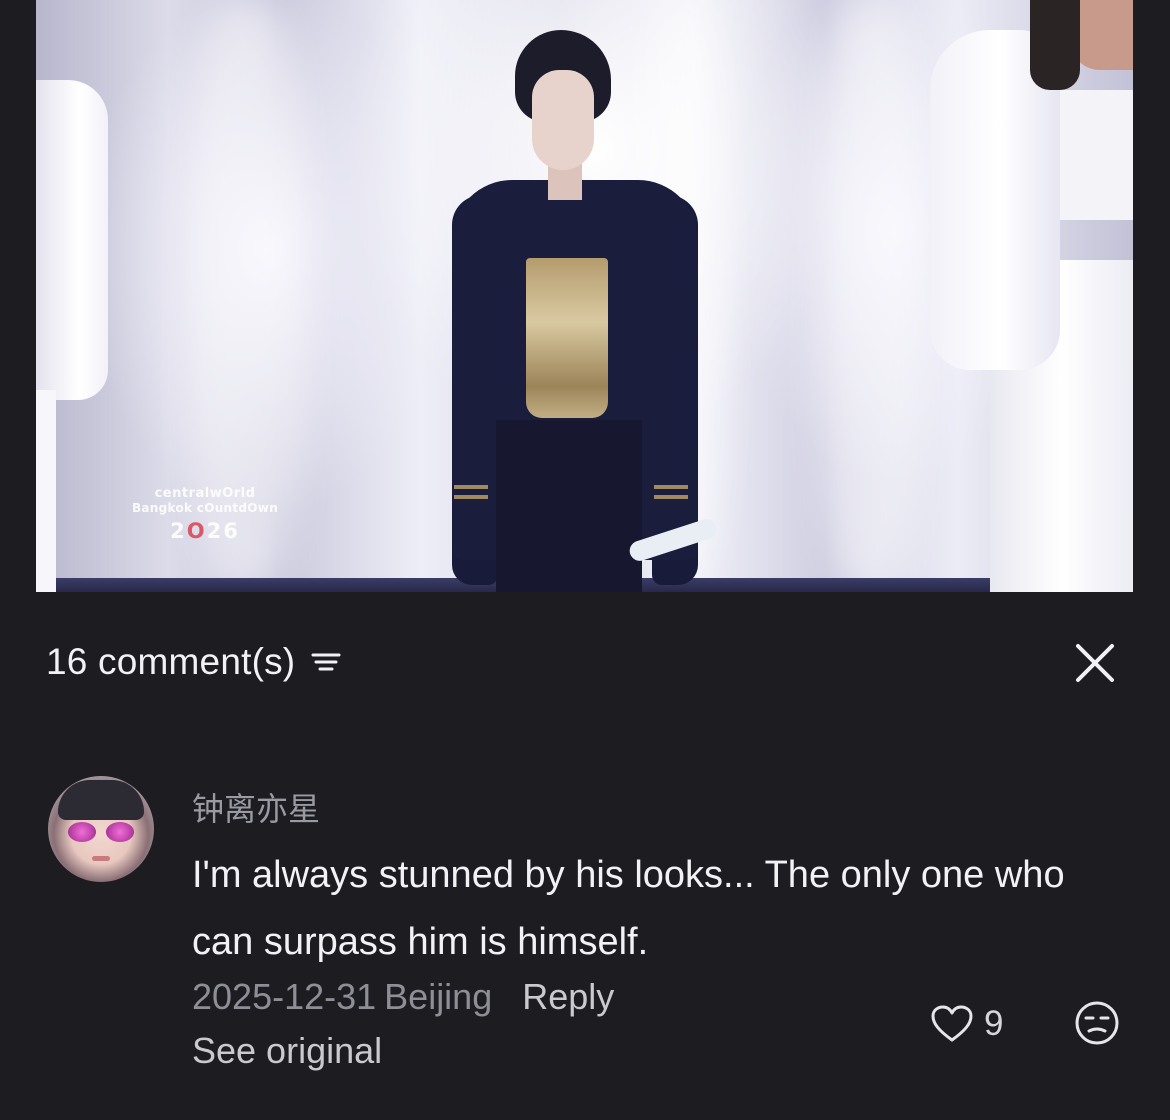 Image resolution: width=1170 pixels, height=1120 pixels. What do you see at coordinates (101, 858) in the screenshot?
I see `avatar-mouth` at bounding box center [101, 858].